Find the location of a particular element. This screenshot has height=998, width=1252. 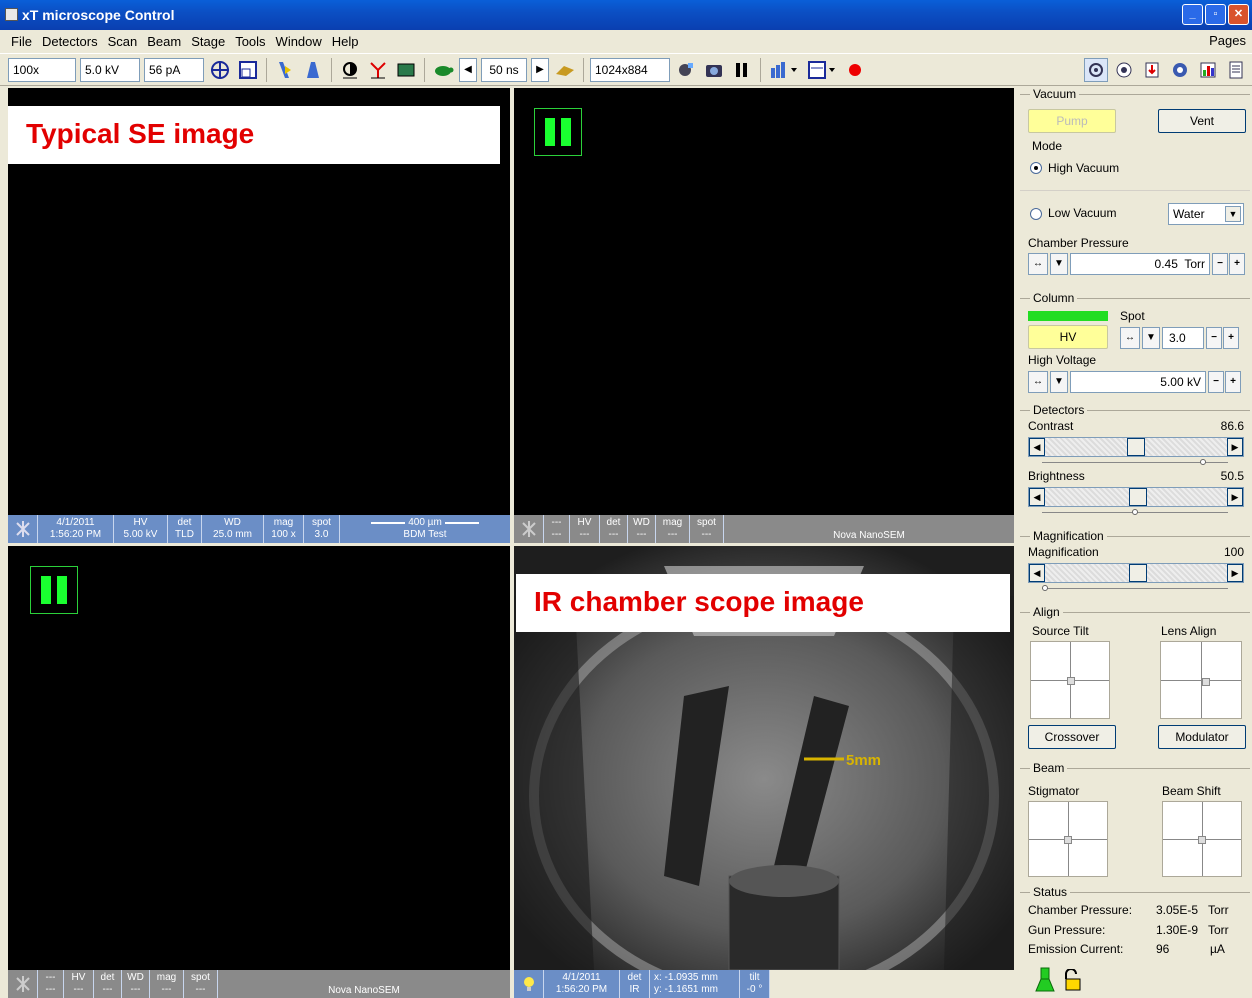

status-gun-pressure-label: Gun Pressure: is located at coordinates (1067, 930).